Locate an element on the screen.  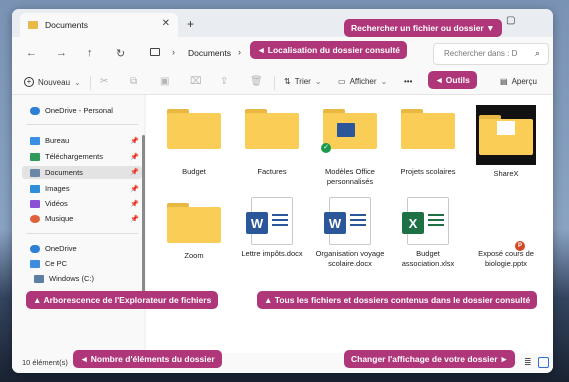
sidebar-item-bureau: Bureau is located at coordinates (49, 140).